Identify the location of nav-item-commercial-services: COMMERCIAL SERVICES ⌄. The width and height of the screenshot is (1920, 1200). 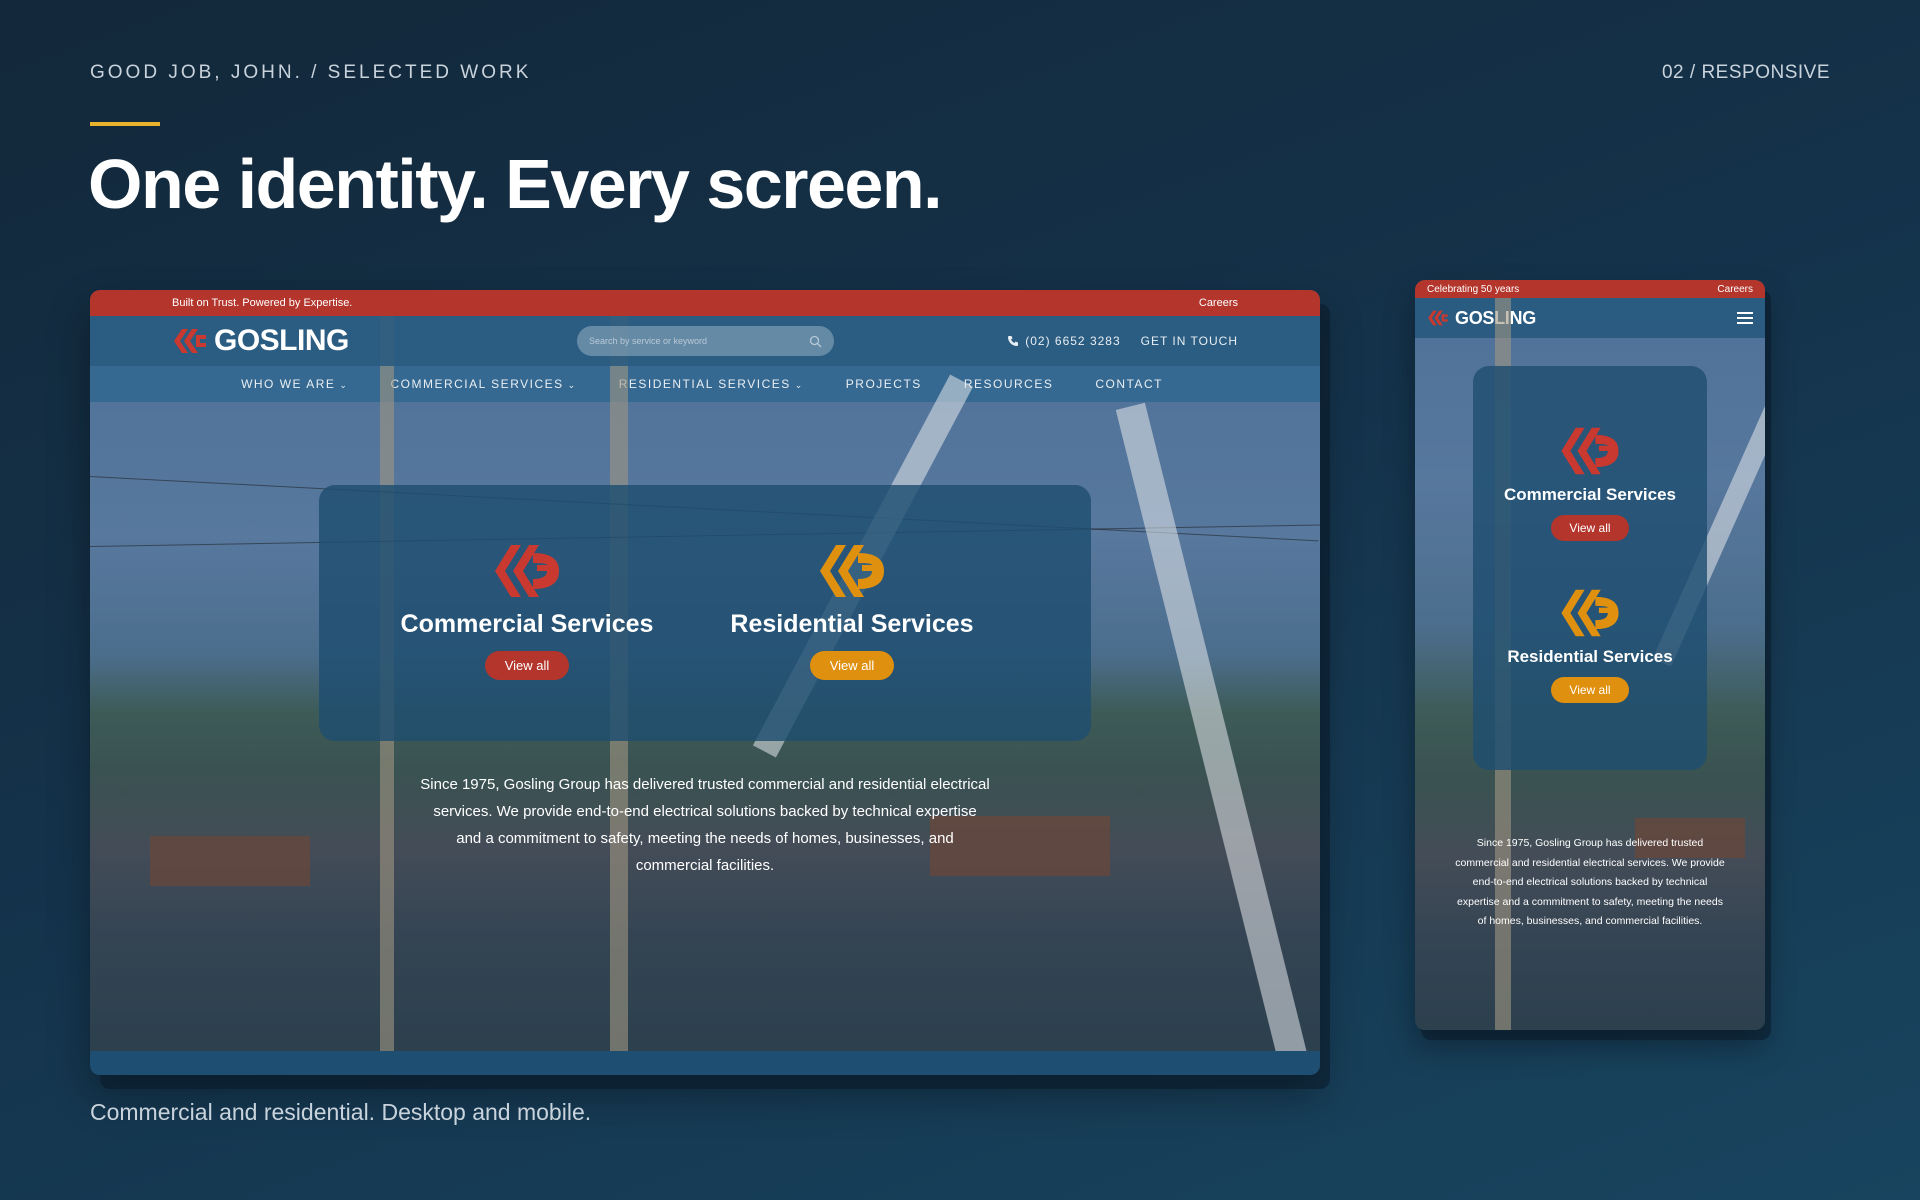
(483, 384).